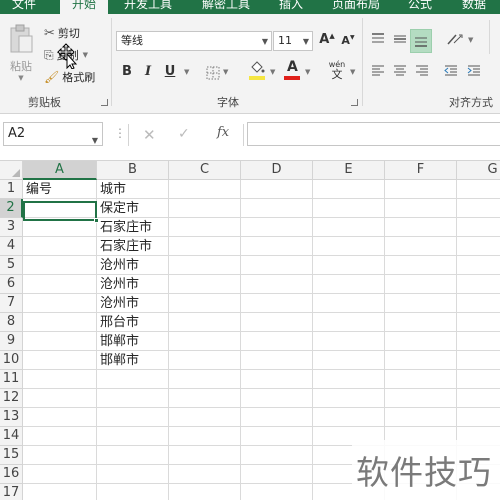  I want to click on cell-b9: 邯郸市, so click(118, 341).